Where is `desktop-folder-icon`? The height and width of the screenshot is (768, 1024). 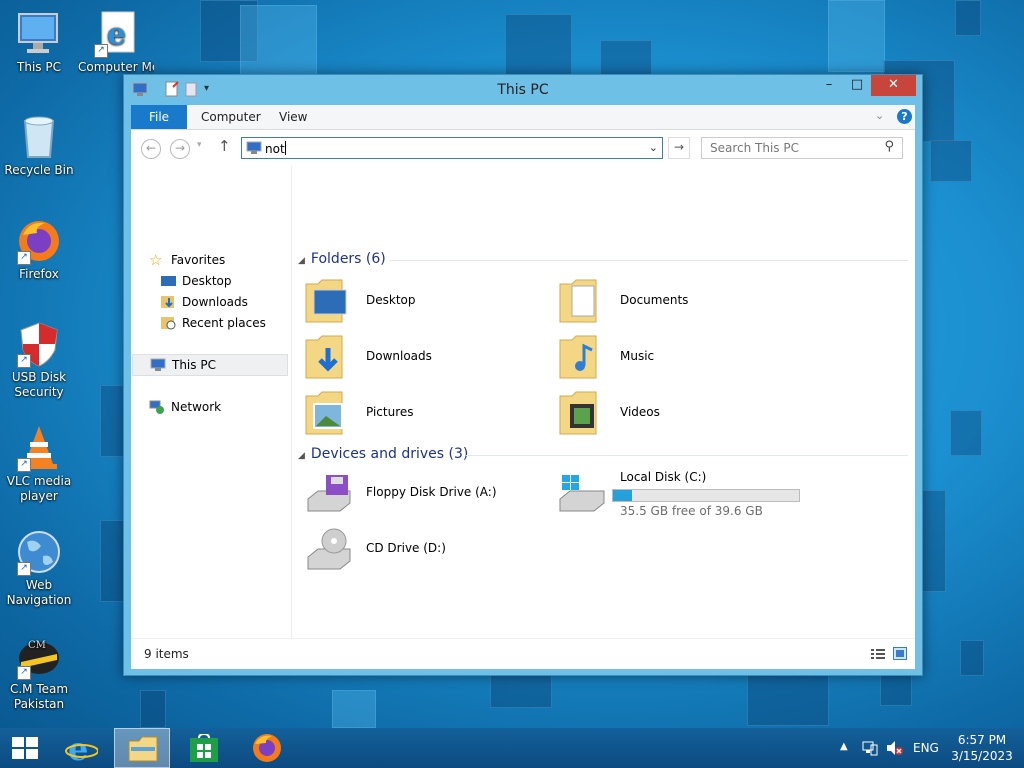
desktop-folder-icon is located at coordinates (168, 281).